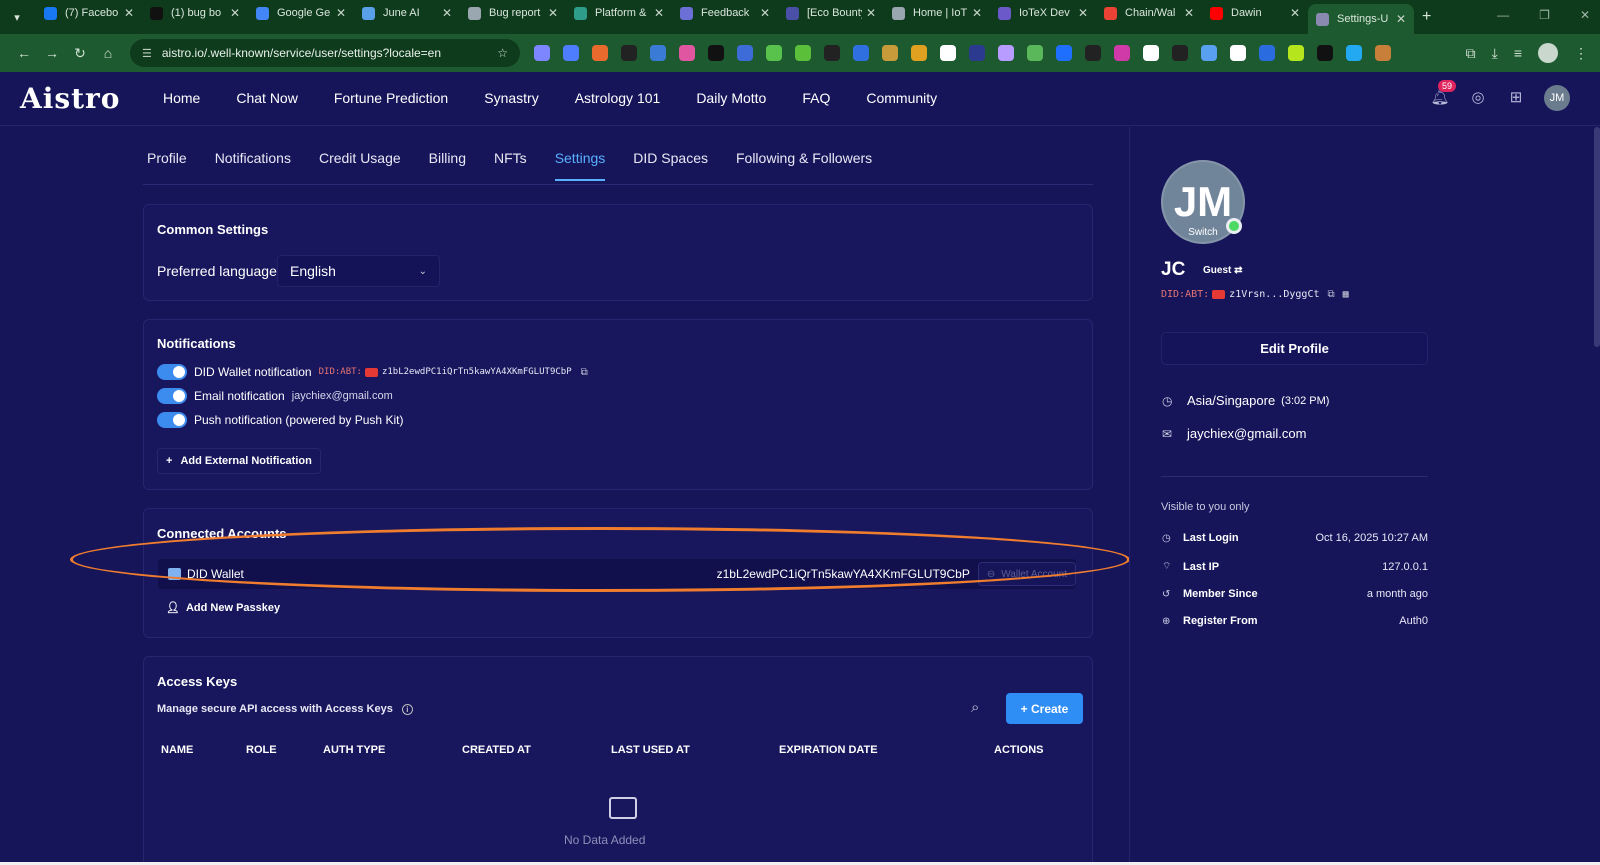 The height and width of the screenshot is (865, 1600). What do you see at coordinates (725, 13) in the screenshot?
I see `browser-tab: Feedback ✕` at bounding box center [725, 13].